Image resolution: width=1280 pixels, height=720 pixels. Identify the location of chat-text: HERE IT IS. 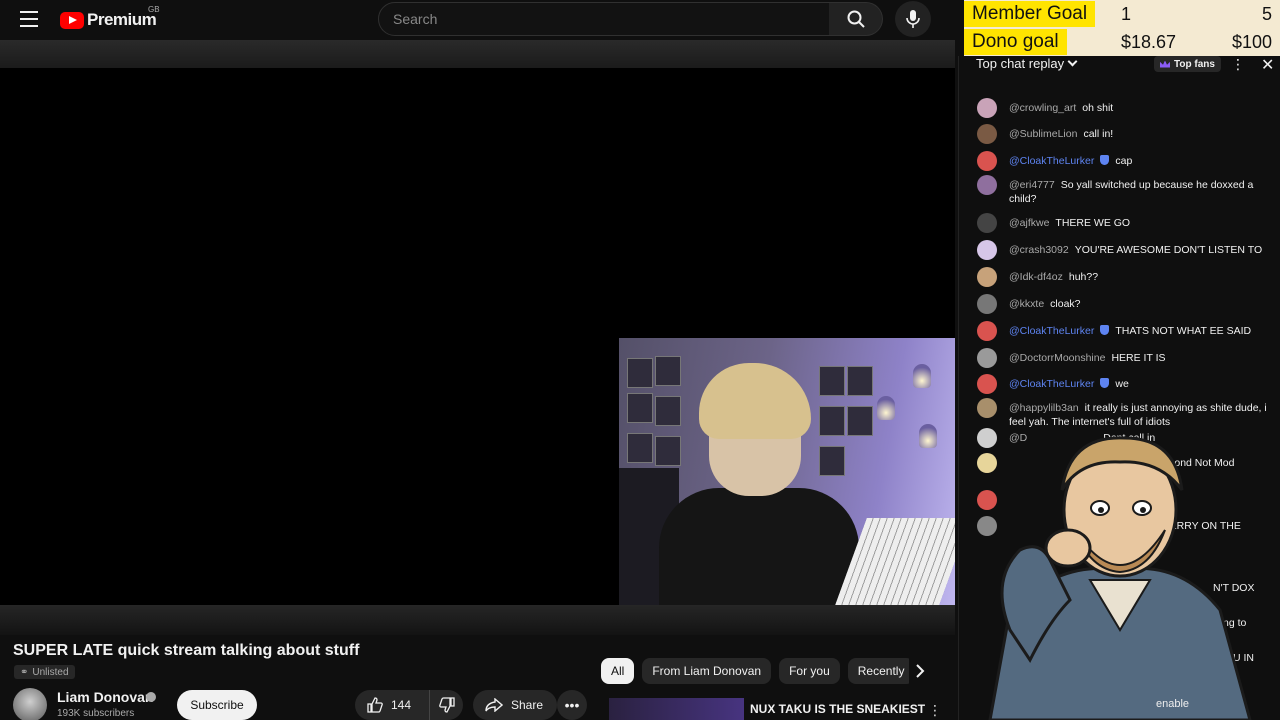
(1138, 358).